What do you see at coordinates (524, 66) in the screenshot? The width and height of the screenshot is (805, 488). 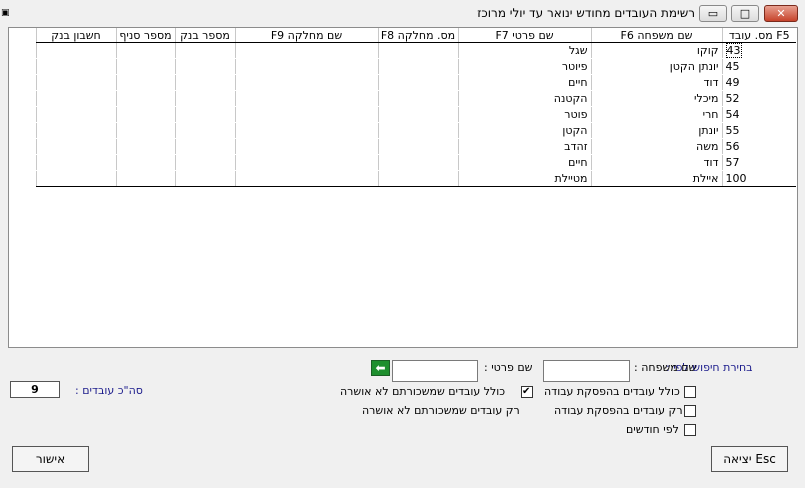 I see `table-cell: פיוטר` at bounding box center [524, 66].